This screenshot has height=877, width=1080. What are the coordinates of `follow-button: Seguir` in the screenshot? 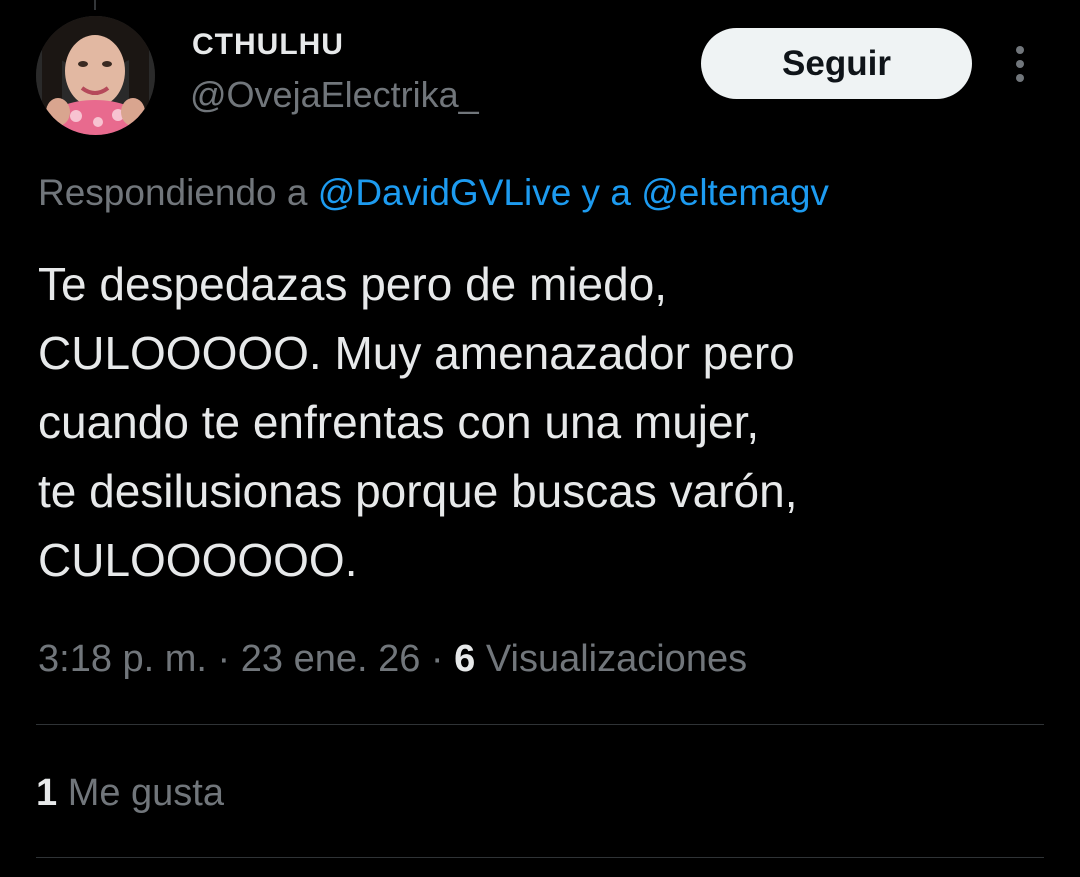 It's located at (836, 63).